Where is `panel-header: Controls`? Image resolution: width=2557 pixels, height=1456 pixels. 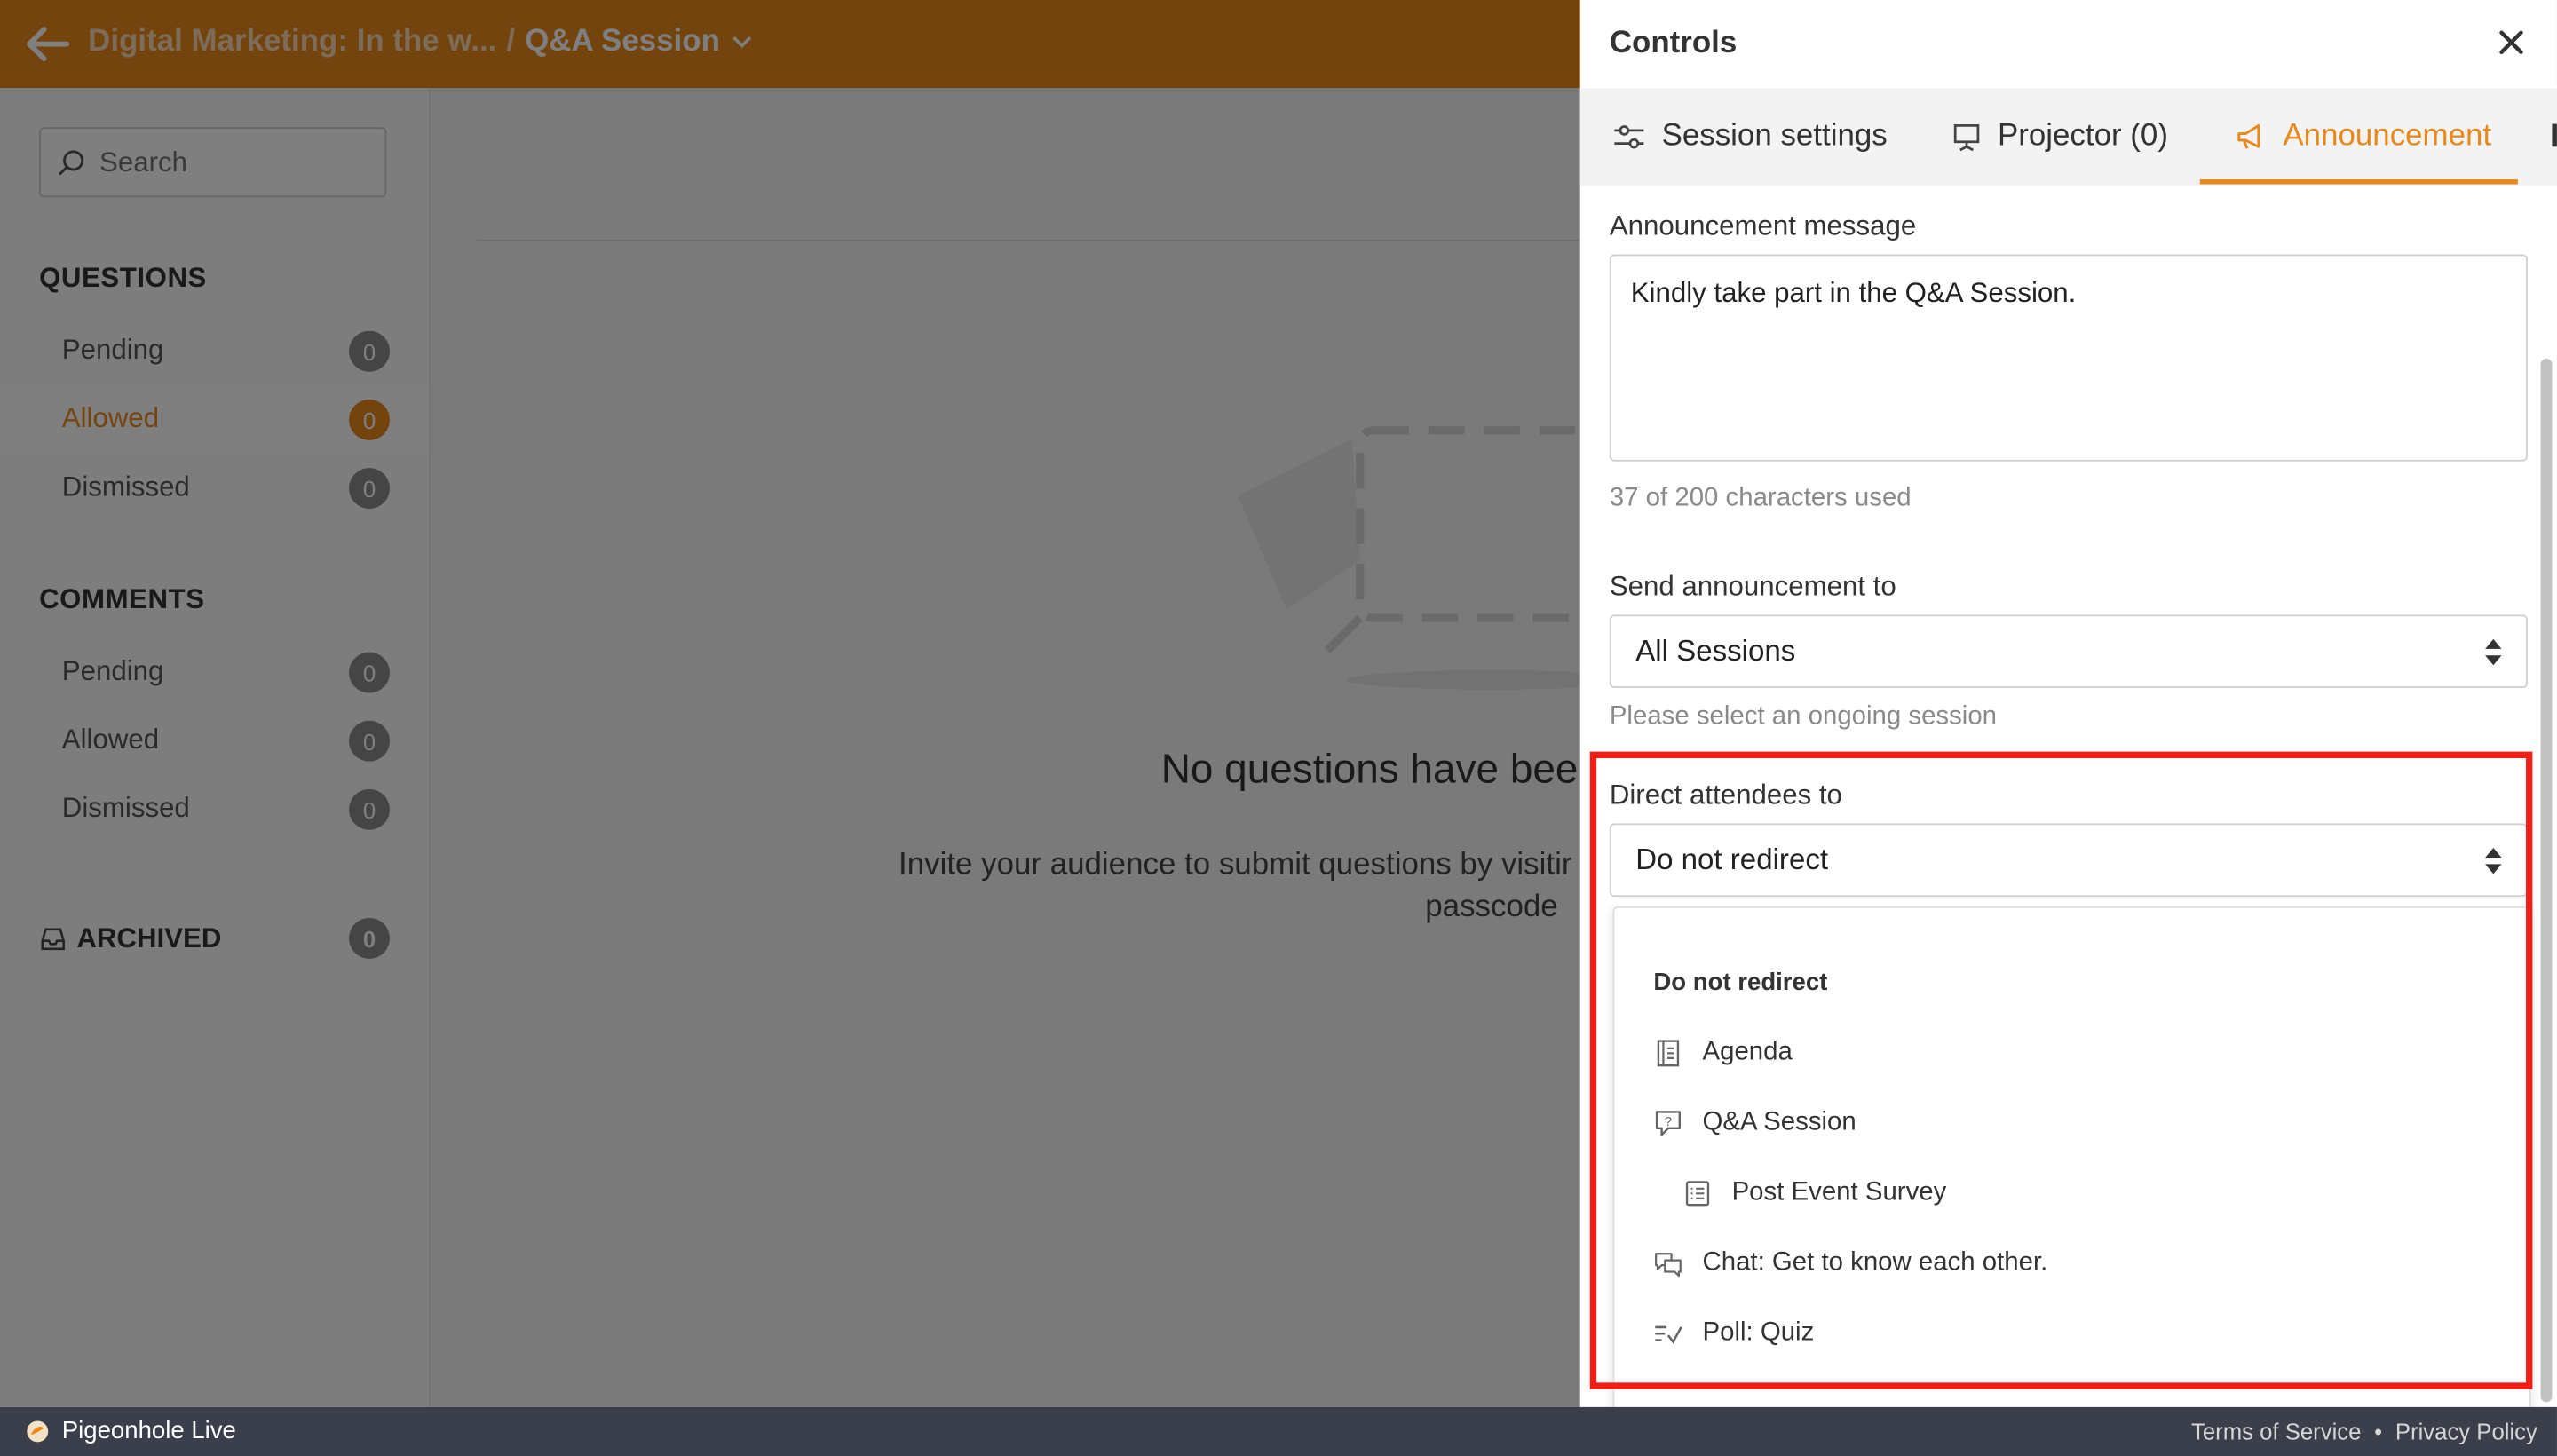
panel-header: Controls is located at coordinates (2068, 44).